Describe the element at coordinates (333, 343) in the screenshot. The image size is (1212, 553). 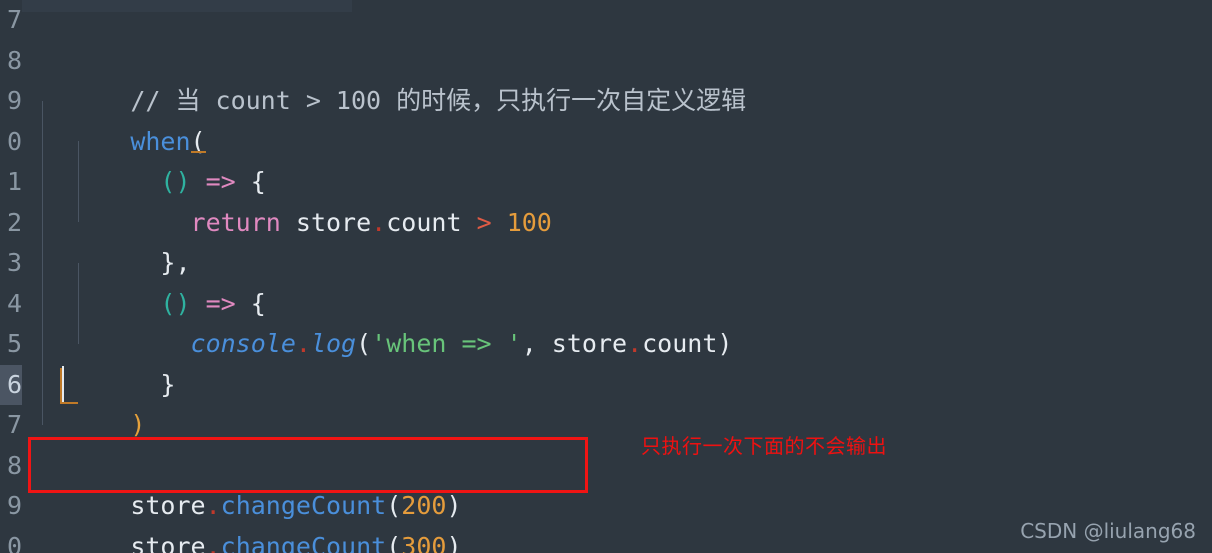
I see `log-method: log` at that location.